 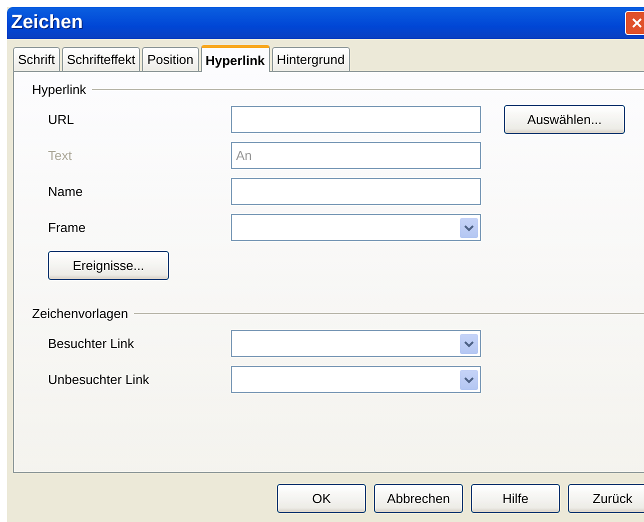 I want to click on field-label: URL, so click(x=62, y=119).